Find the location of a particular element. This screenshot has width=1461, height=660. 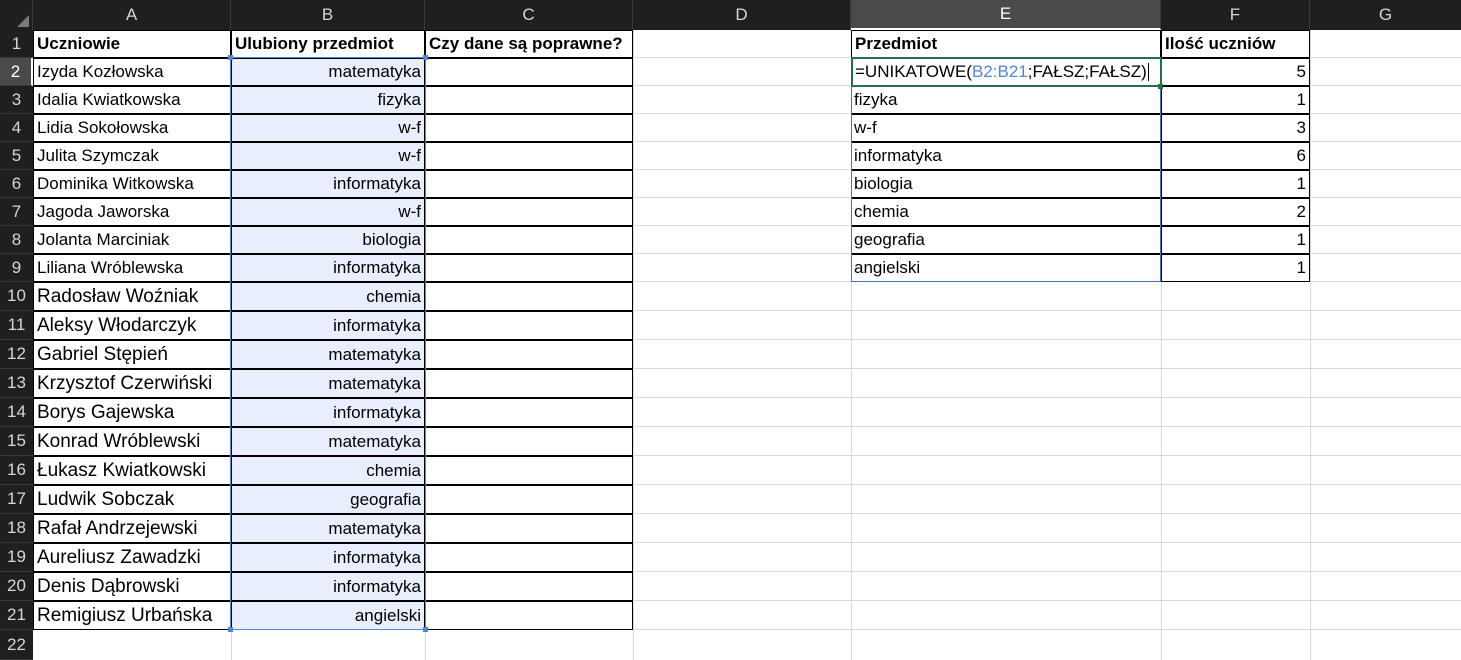

cell-b1-header-subject: Ulubiony przedmiot is located at coordinates (328, 44).